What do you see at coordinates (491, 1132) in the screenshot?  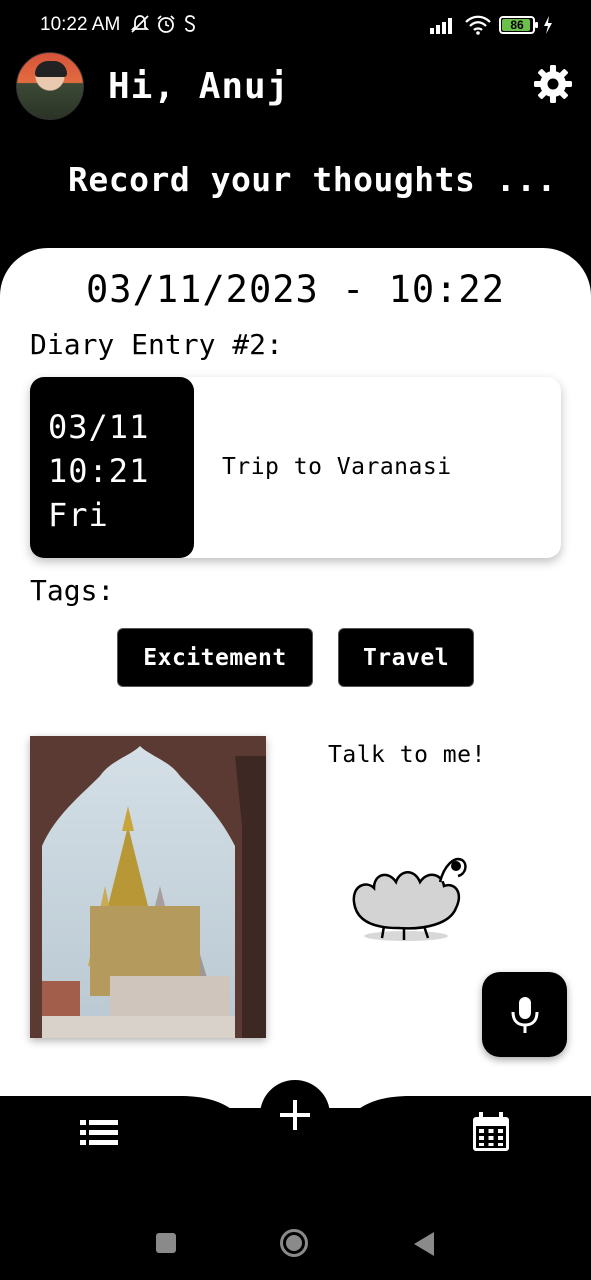 I see `calendar-icon` at bounding box center [491, 1132].